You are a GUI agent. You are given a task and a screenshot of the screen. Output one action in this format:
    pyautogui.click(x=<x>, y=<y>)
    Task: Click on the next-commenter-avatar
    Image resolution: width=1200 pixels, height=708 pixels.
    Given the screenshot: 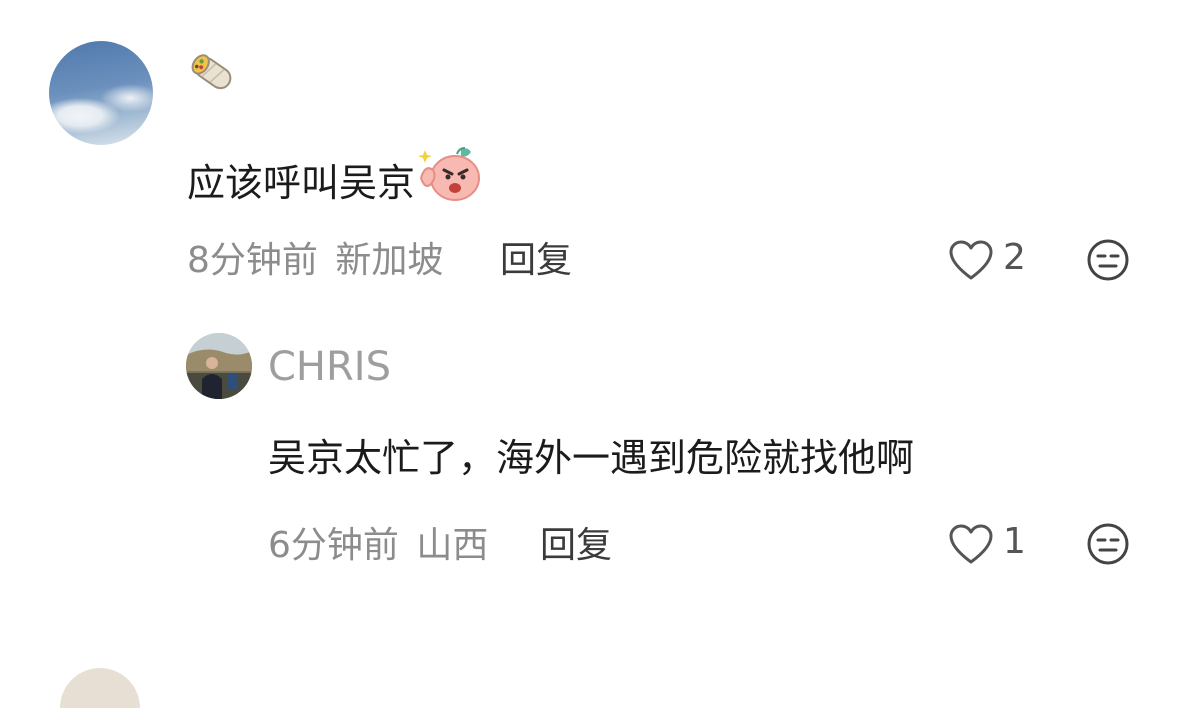 What is the action you would take?
    pyautogui.click(x=100, y=688)
    